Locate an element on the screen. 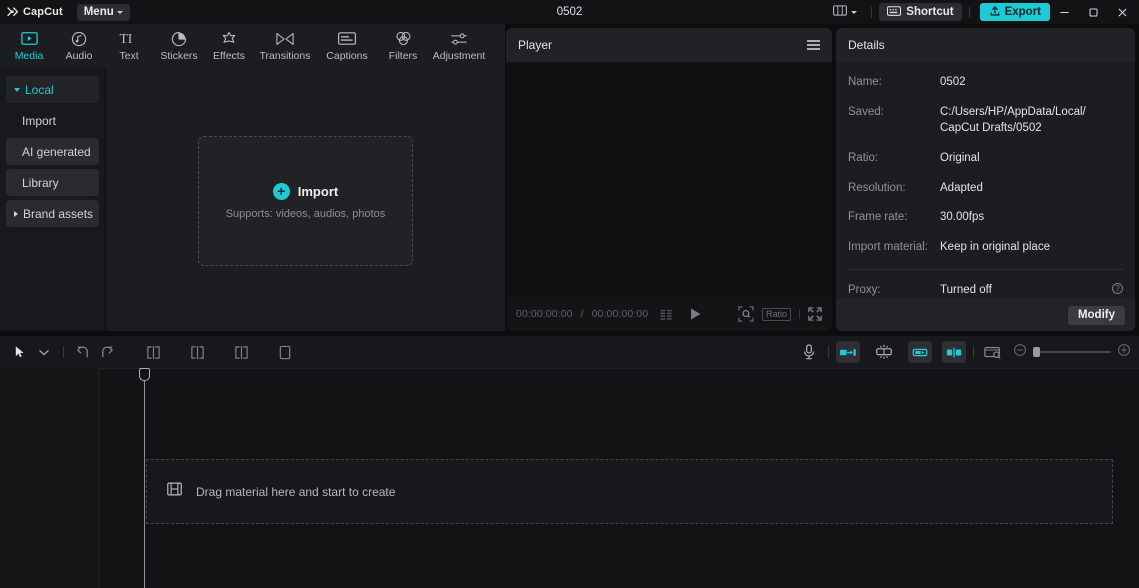 This screenshot has width=1139, height=588. detail-value: 30.00fps is located at coordinates (962, 217).